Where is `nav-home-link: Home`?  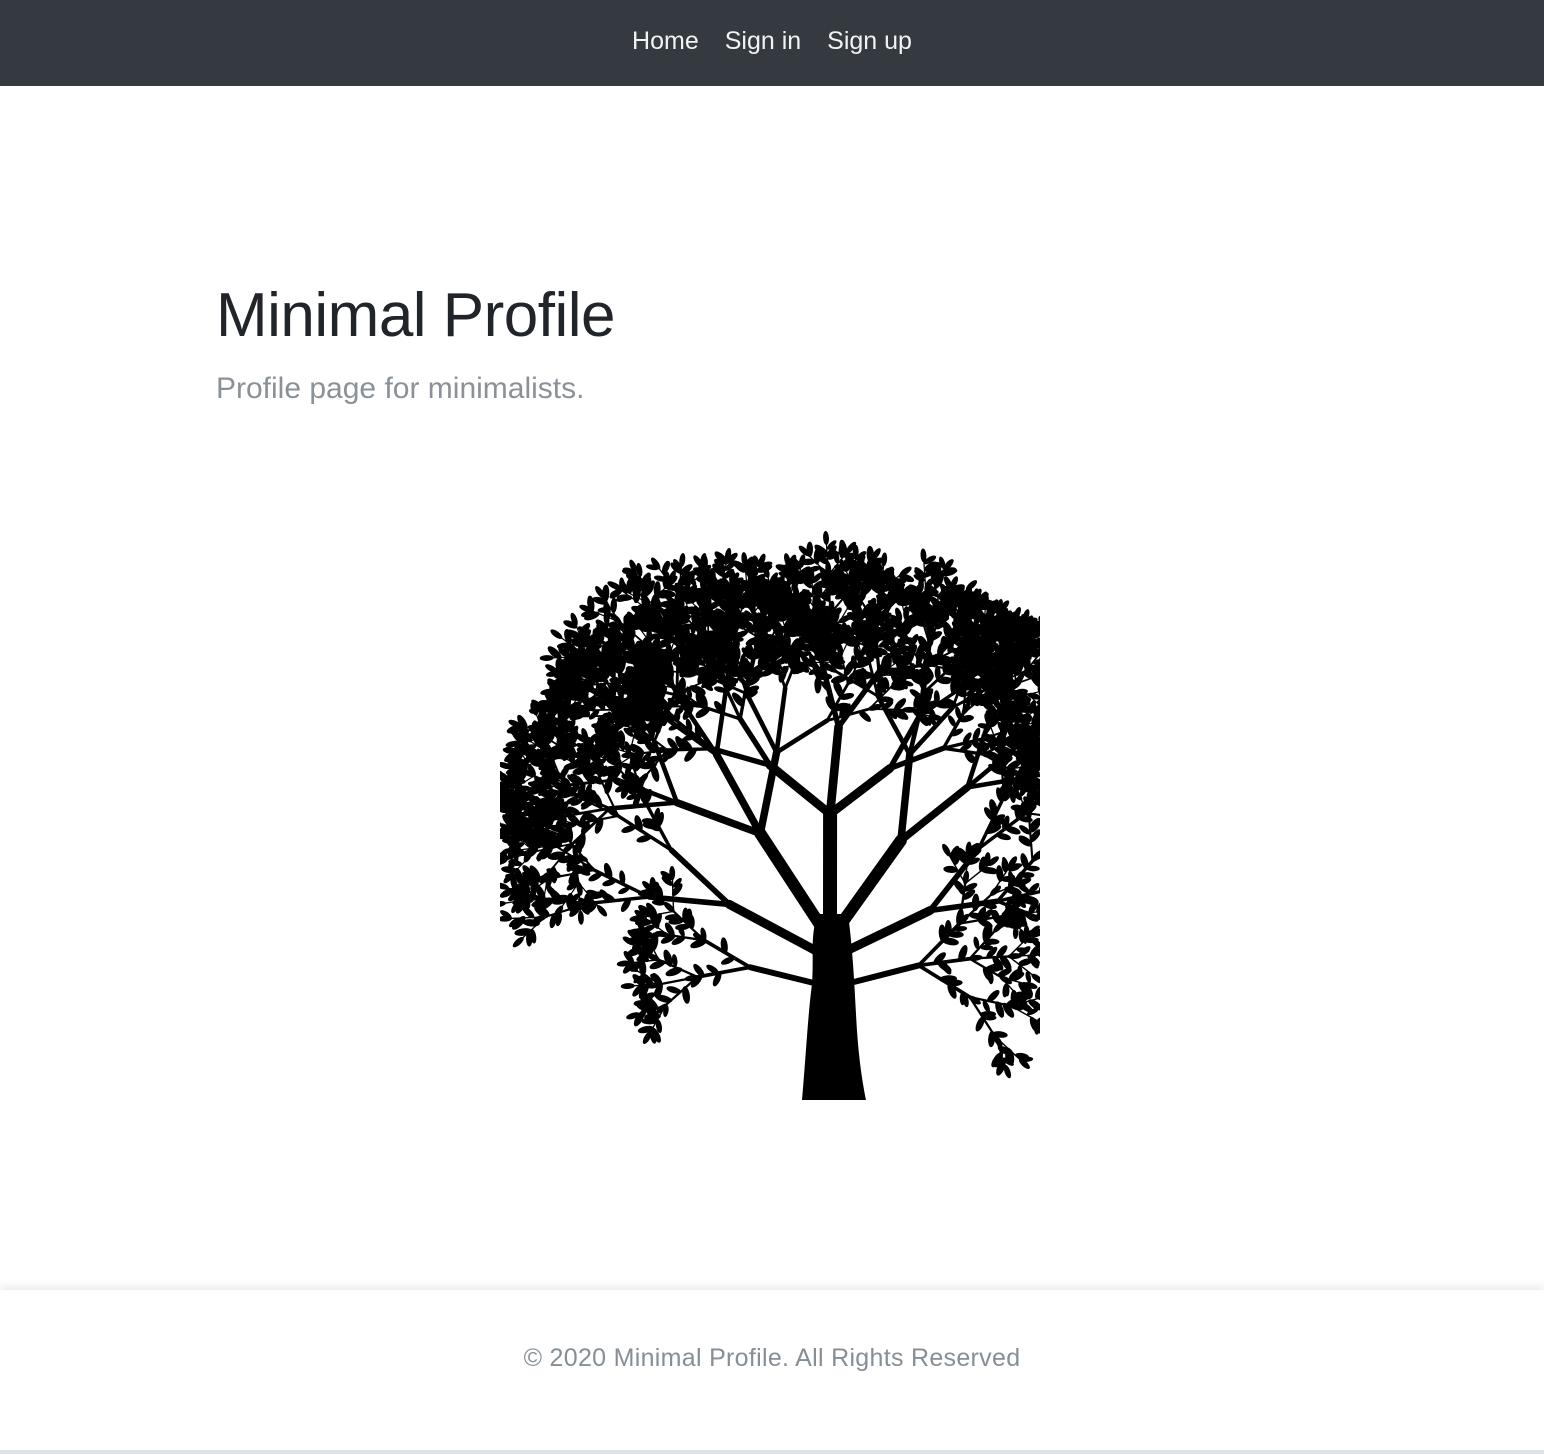 nav-home-link: Home is located at coordinates (665, 41).